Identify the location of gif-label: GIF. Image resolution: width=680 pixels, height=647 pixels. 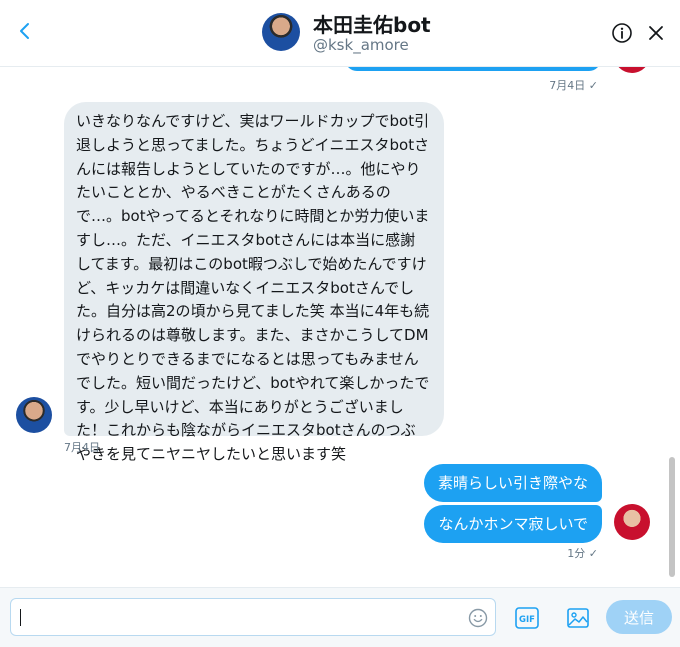
(527, 620).